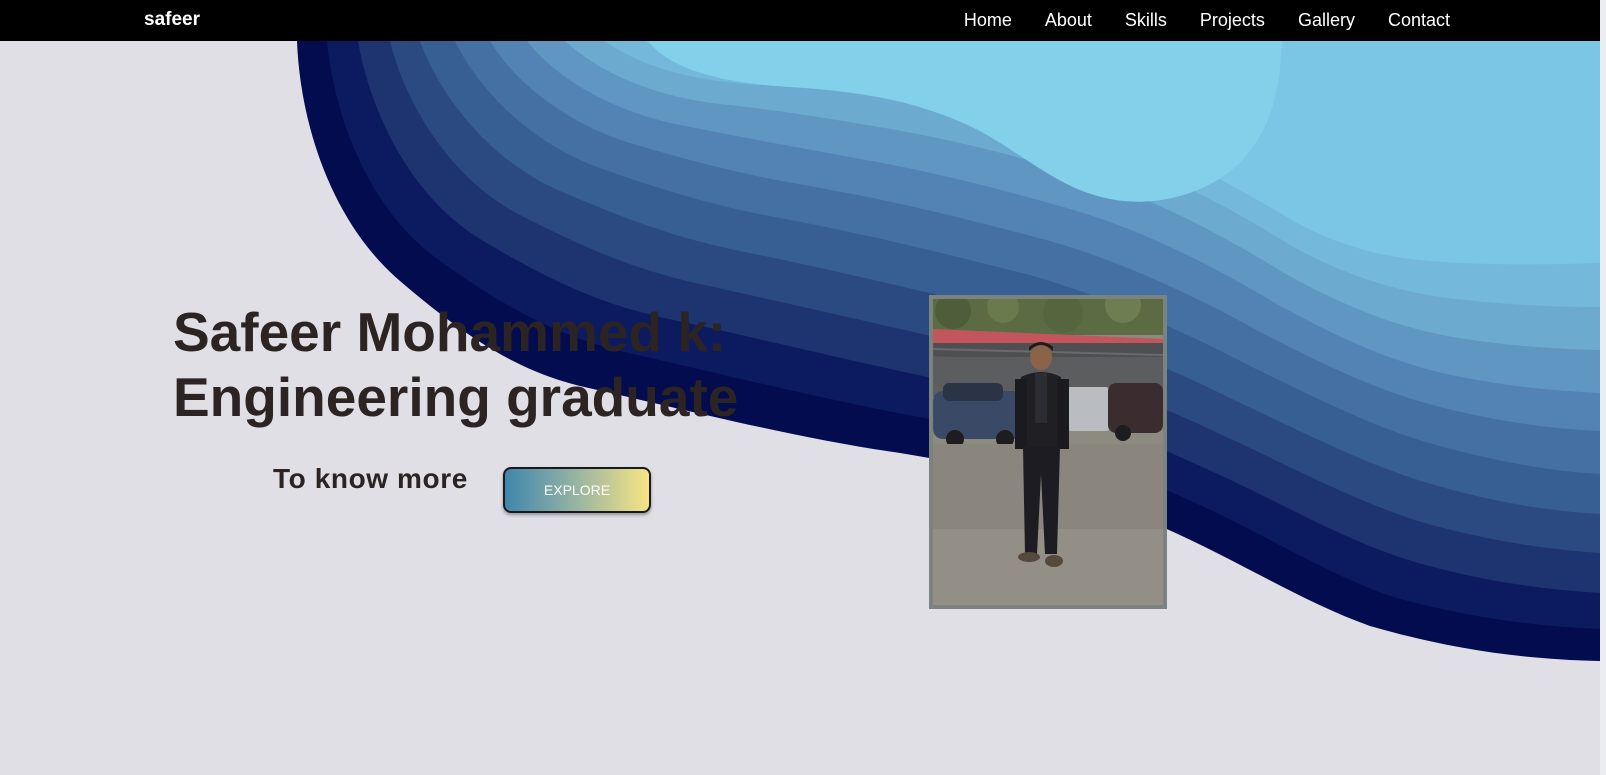  What do you see at coordinates (1146, 20) in the screenshot?
I see `nav-skills: Skills` at bounding box center [1146, 20].